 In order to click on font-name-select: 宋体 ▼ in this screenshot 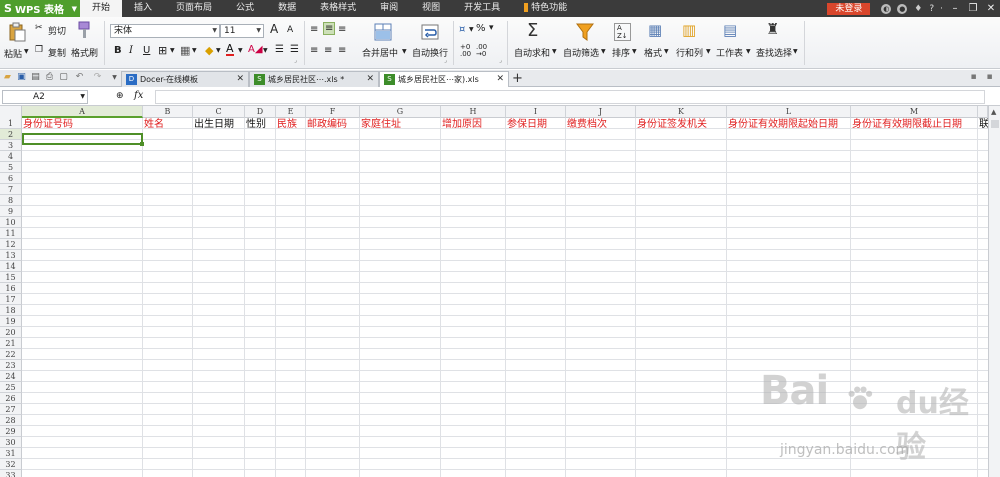, I will do `click(165, 31)`.